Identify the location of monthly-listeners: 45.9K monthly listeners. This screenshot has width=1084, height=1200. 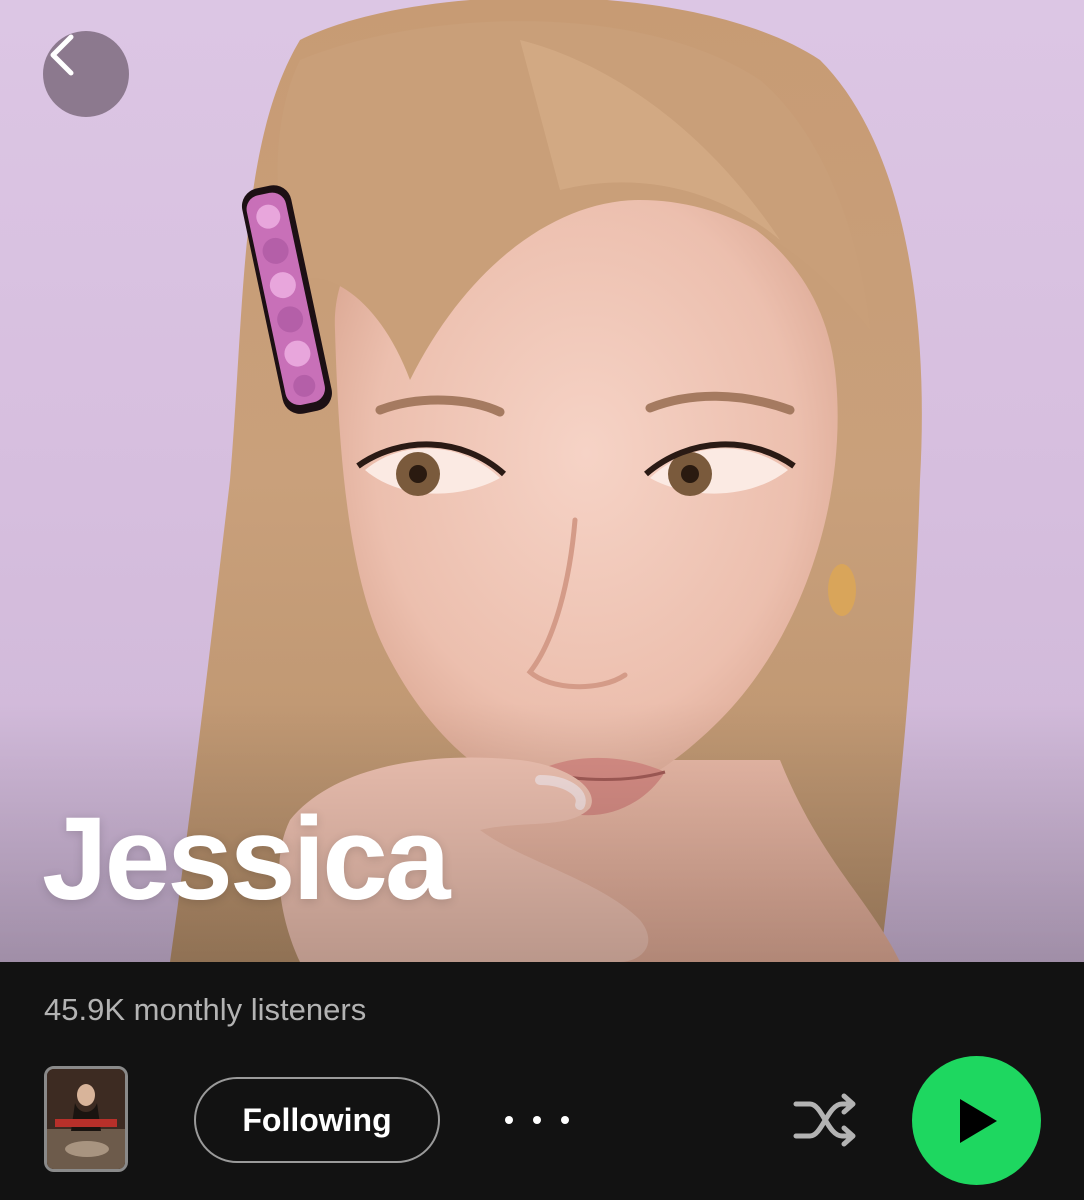
(205, 1009).